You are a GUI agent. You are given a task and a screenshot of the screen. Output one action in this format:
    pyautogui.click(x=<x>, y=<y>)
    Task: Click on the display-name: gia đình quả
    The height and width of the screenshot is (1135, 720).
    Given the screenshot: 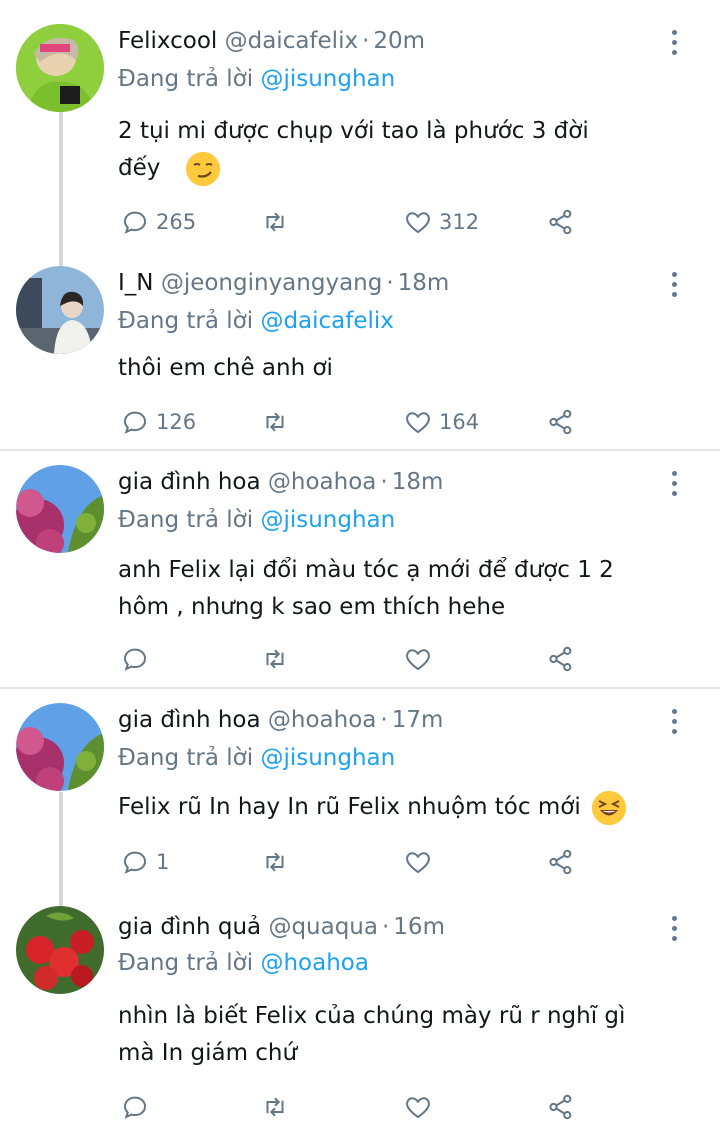 What is the action you would take?
    pyautogui.click(x=189, y=927)
    